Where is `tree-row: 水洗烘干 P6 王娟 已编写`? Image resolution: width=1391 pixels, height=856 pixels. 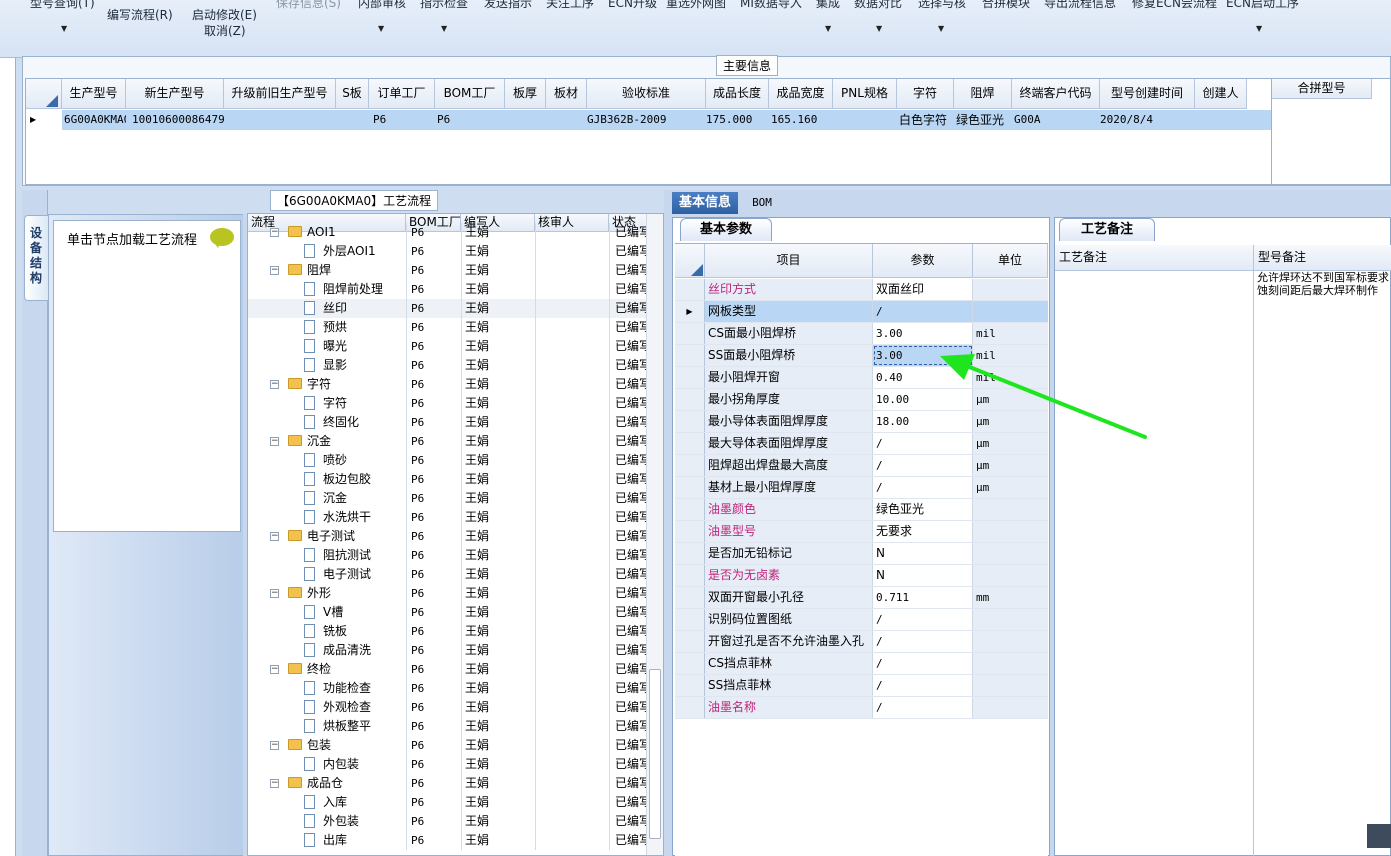 tree-row: 水洗烘干 P6 王娟 已编写 is located at coordinates (448, 517).